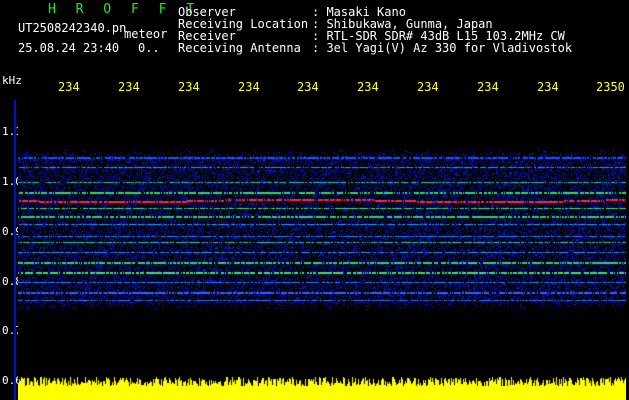 Image resolution: width=629 pixels, height=400 pixels. What do you see at coordinates (442, 48) in the screenshot?
I see `antenna-value: : 3el Yagi(V) Az 330 for Vladivostok` at bounding box center [442, 48].